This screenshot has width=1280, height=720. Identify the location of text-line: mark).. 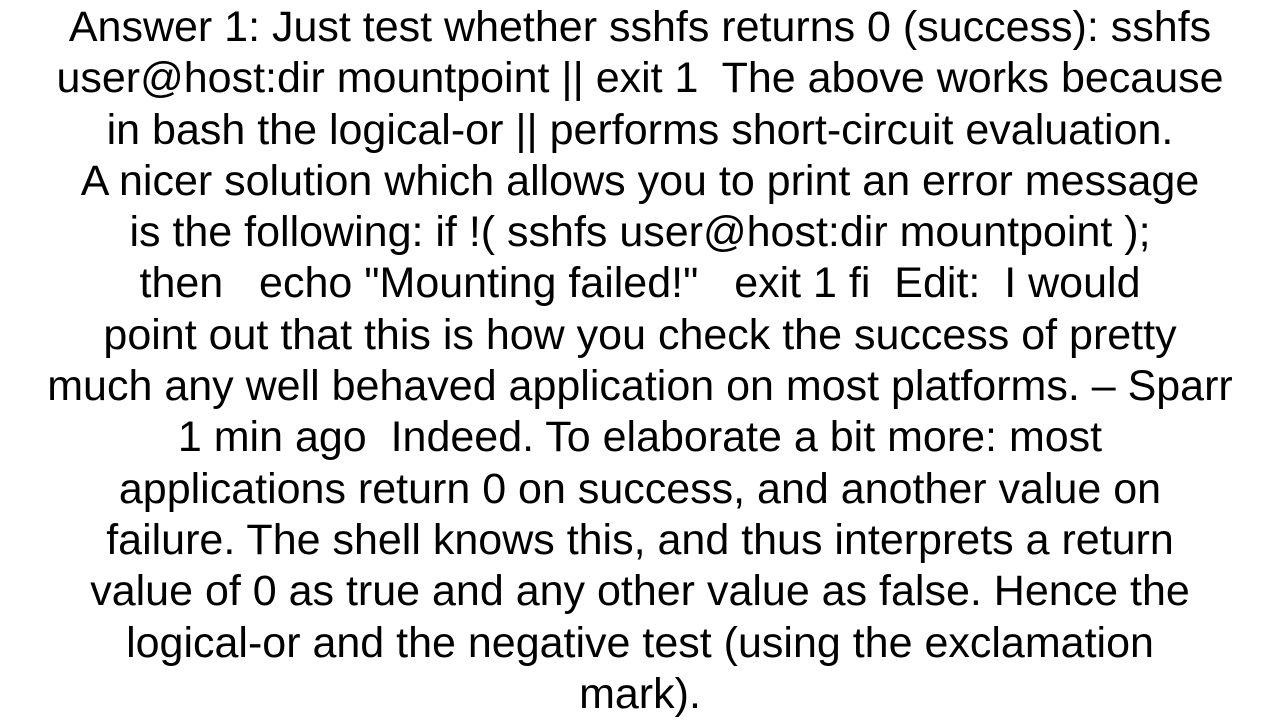
(640, 693).